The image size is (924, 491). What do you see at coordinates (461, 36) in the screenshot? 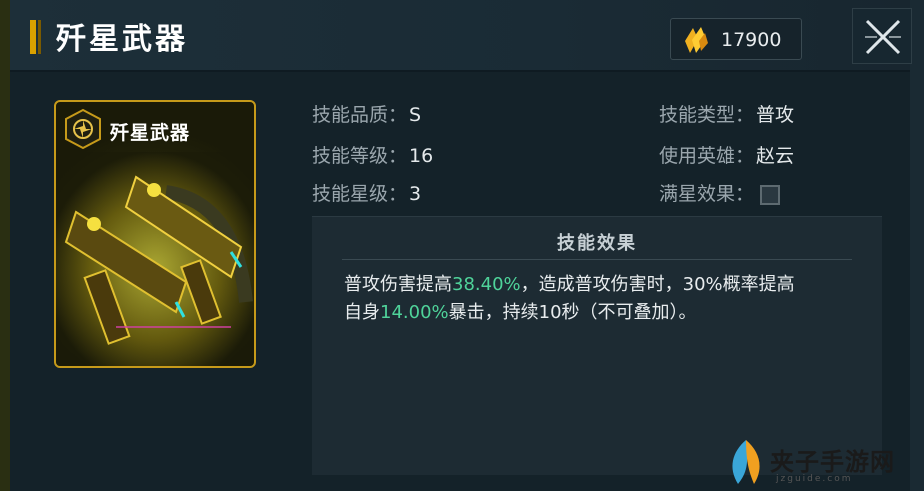
I see `dialog-header: 歼星武器 17900` at bounding box center [461, 36].